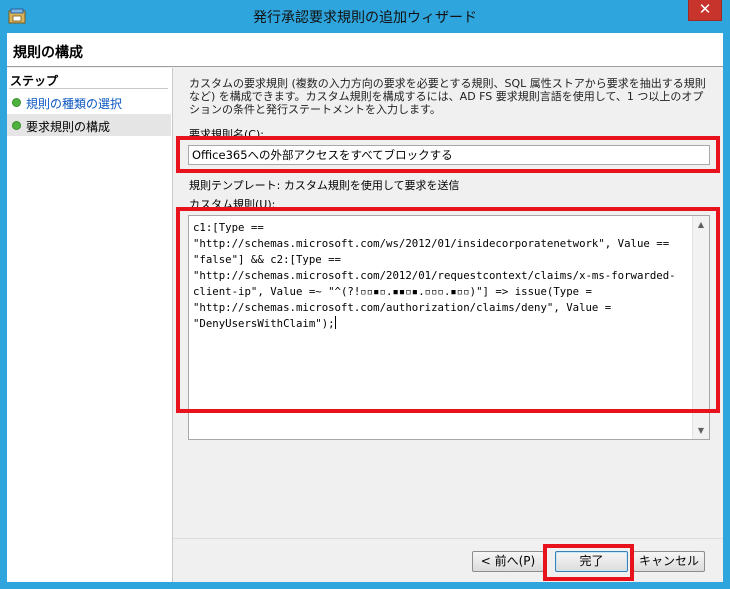 The width and height of the screenshot is (730, 589). Describe the element at coordinates (705, 10) in the screenshot. I see `close-button: ✕` at that location.